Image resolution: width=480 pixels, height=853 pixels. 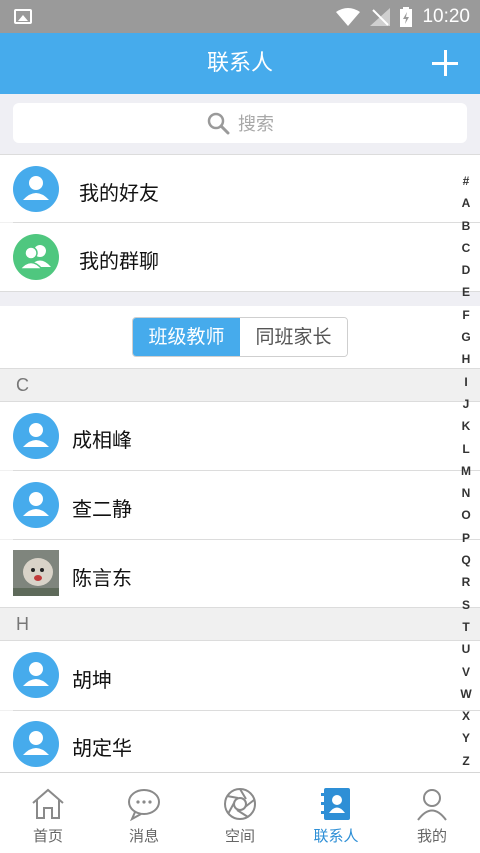 I want to click on page-title: 联系人, so click(x=239, y=63).